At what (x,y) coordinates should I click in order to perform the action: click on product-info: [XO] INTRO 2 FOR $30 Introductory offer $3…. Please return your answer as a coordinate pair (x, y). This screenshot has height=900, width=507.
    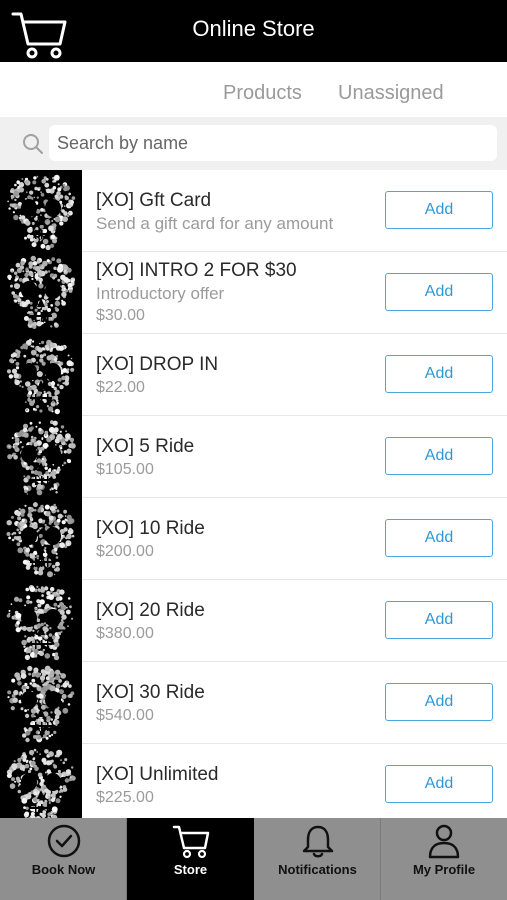
    Looking at the image, I should click on (236, 293).